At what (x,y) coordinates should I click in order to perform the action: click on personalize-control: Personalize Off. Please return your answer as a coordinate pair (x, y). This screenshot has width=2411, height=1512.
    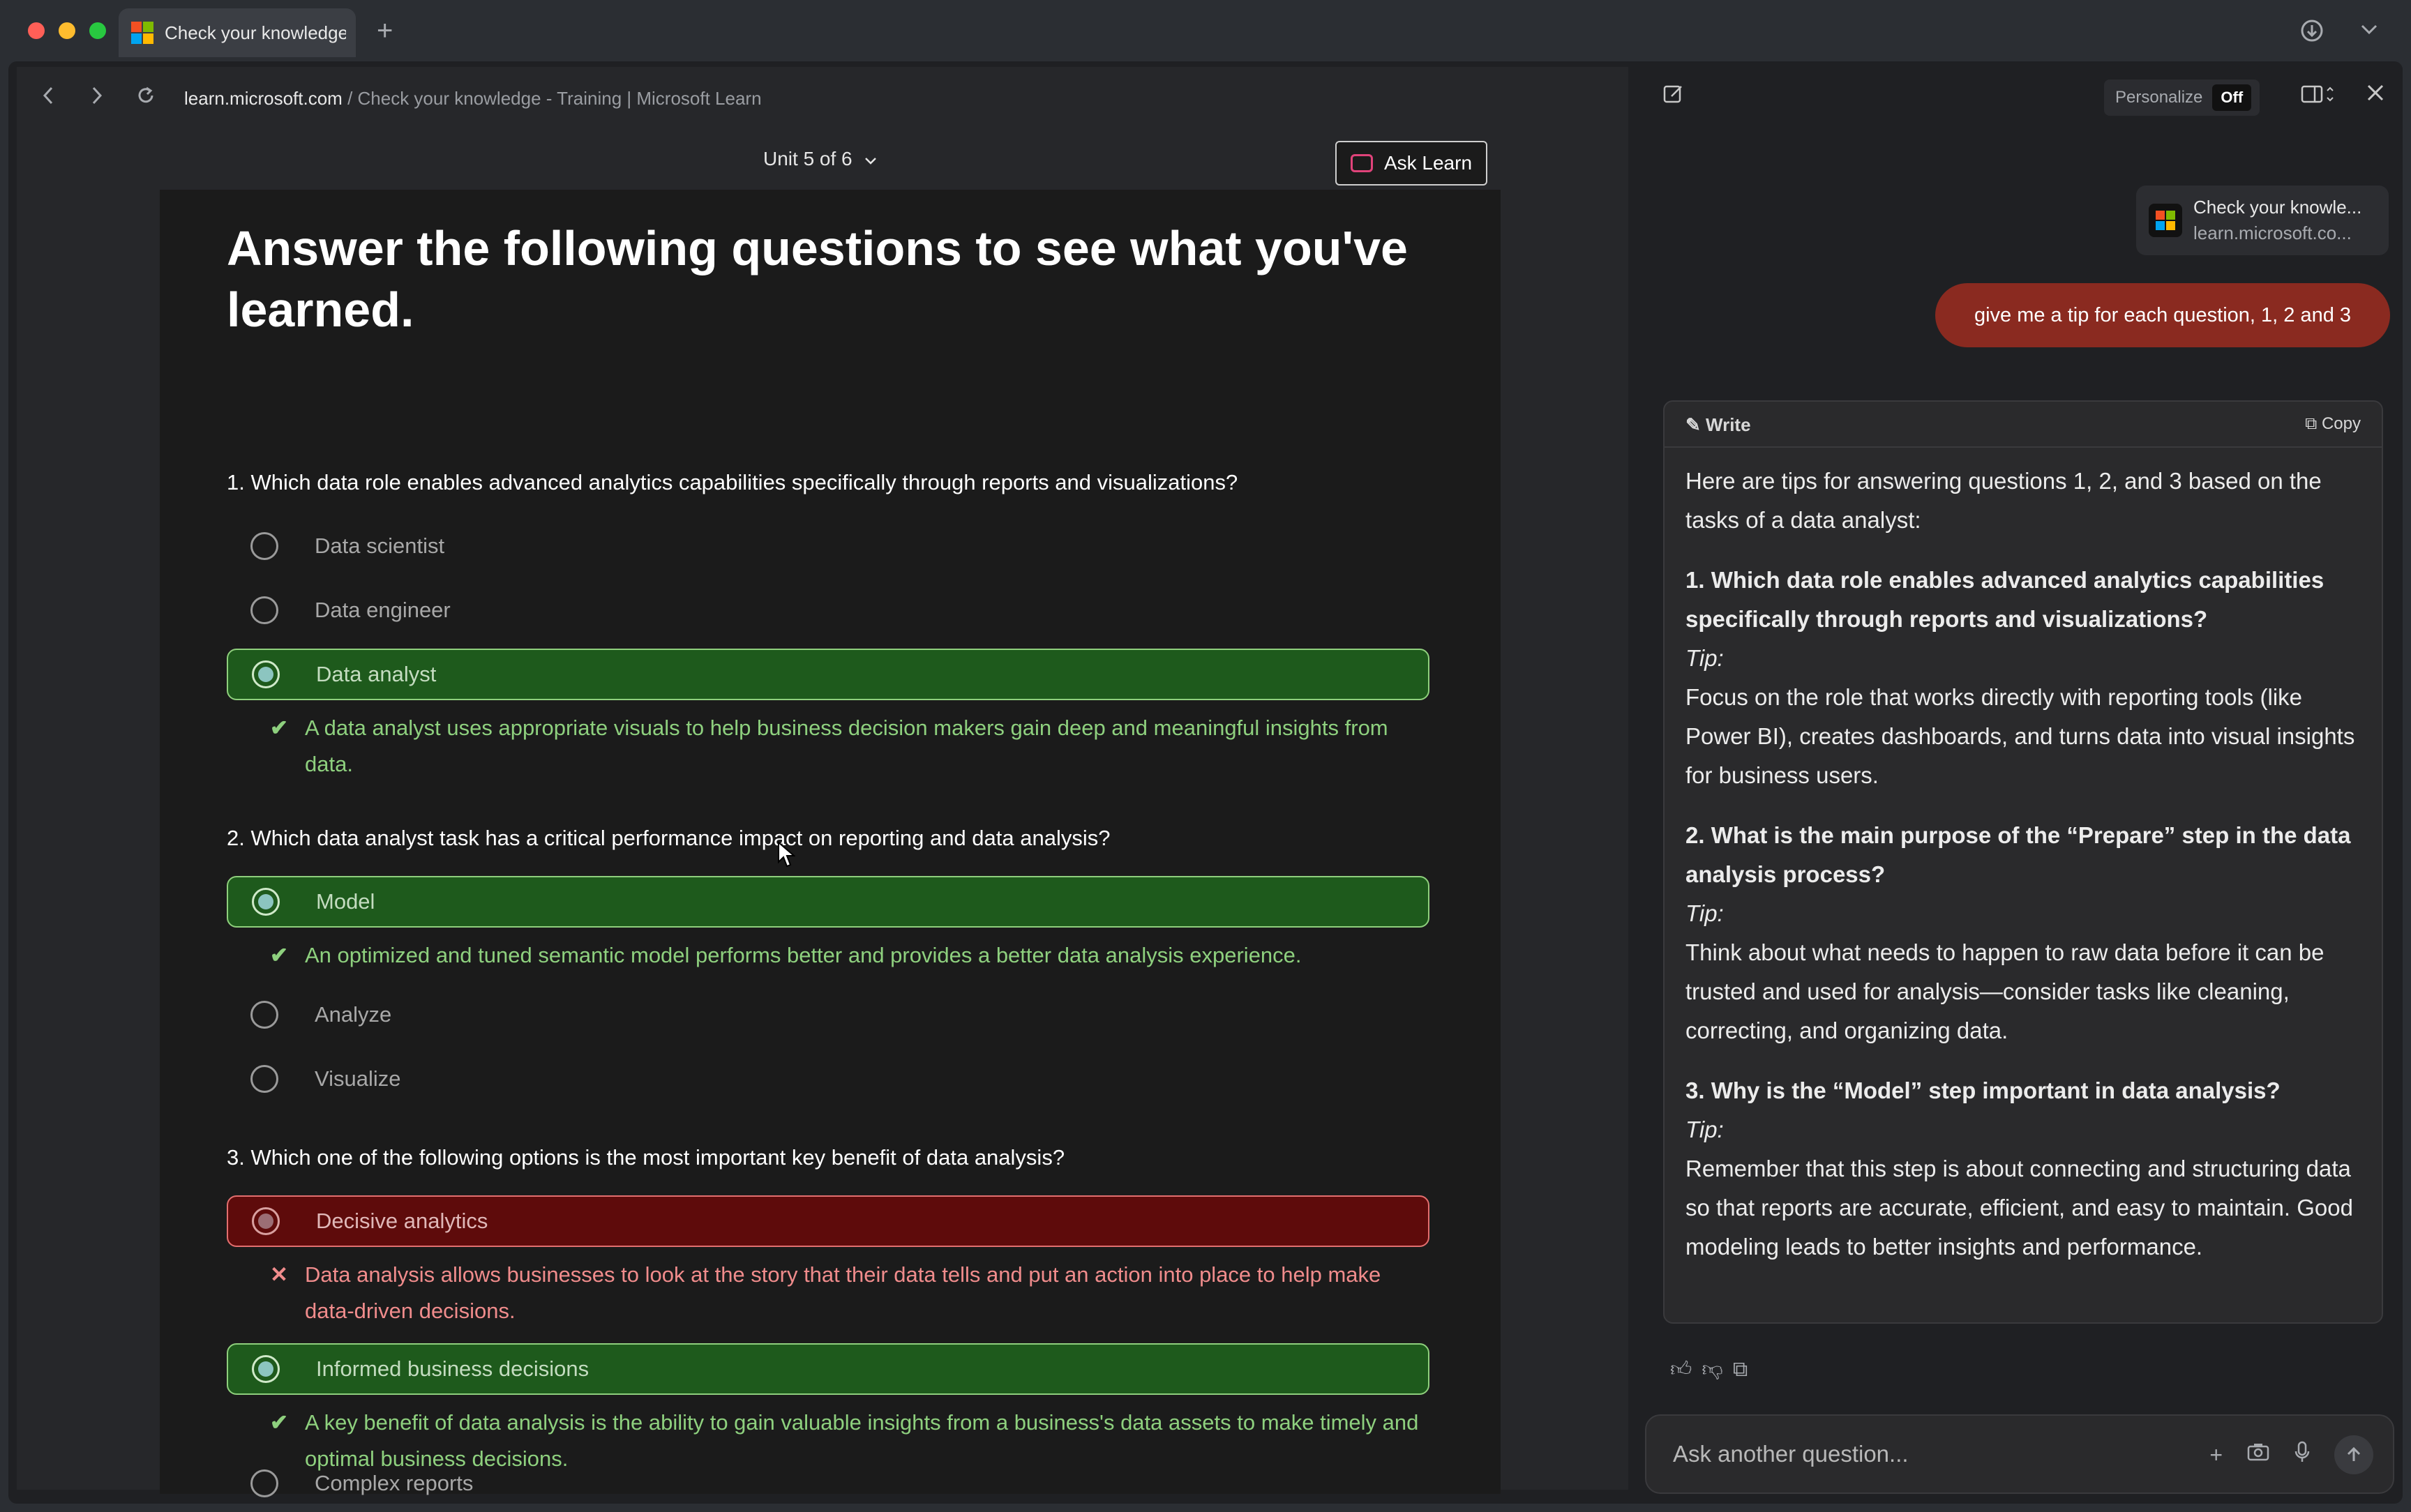
    Looking at the image, I should click on (2182, 98).